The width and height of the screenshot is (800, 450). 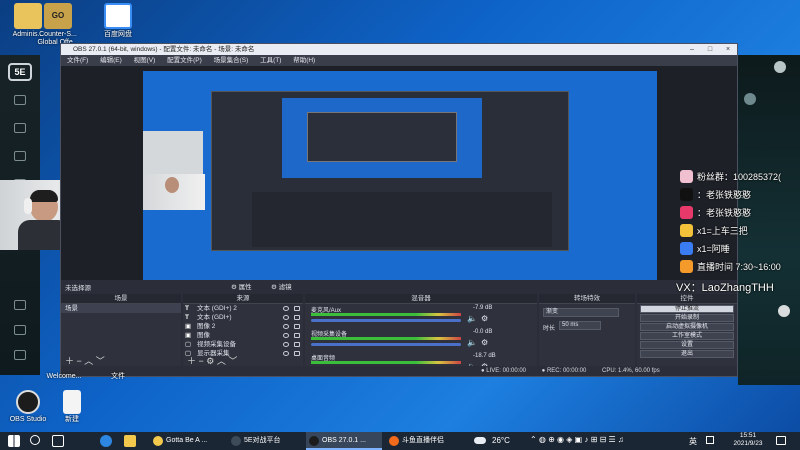 What do you see at coordinates (58, 441) in the screenshot?
I see `task-view-icon` at bounding box center [58, 441].